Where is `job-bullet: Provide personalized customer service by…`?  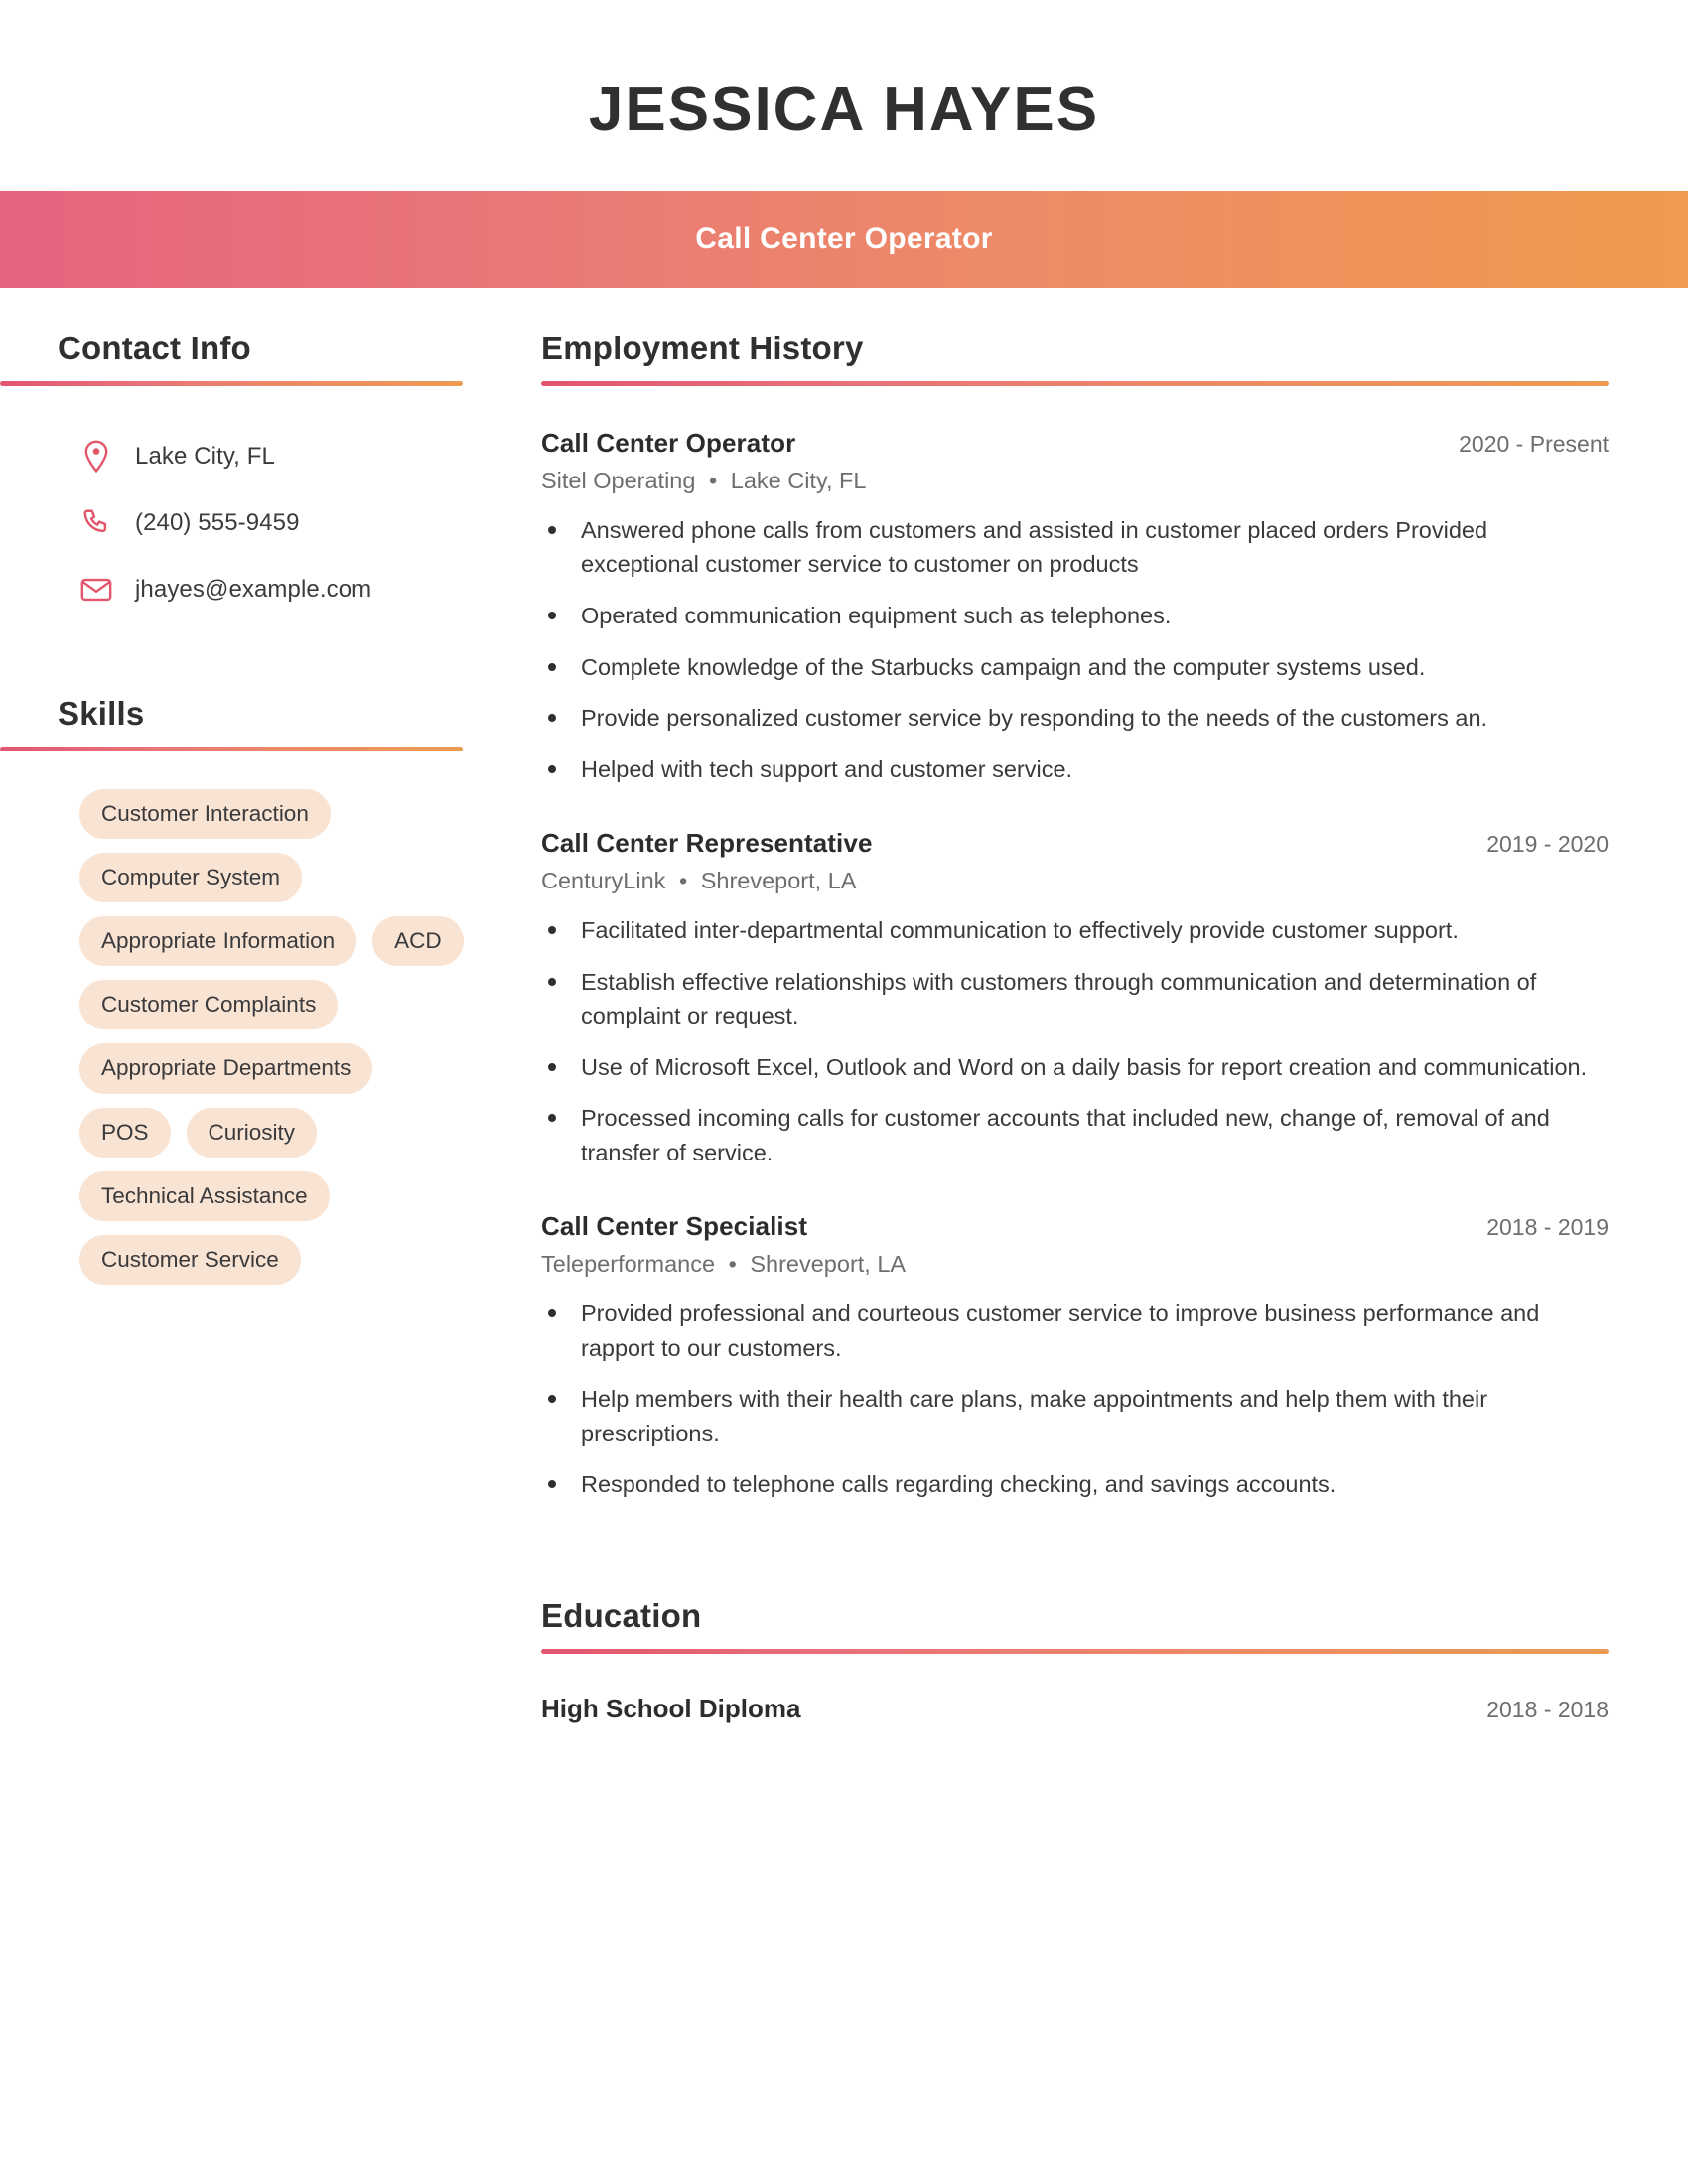 job-bullet: Provide personalized customer service by… is located at coordinates (1075, 718).